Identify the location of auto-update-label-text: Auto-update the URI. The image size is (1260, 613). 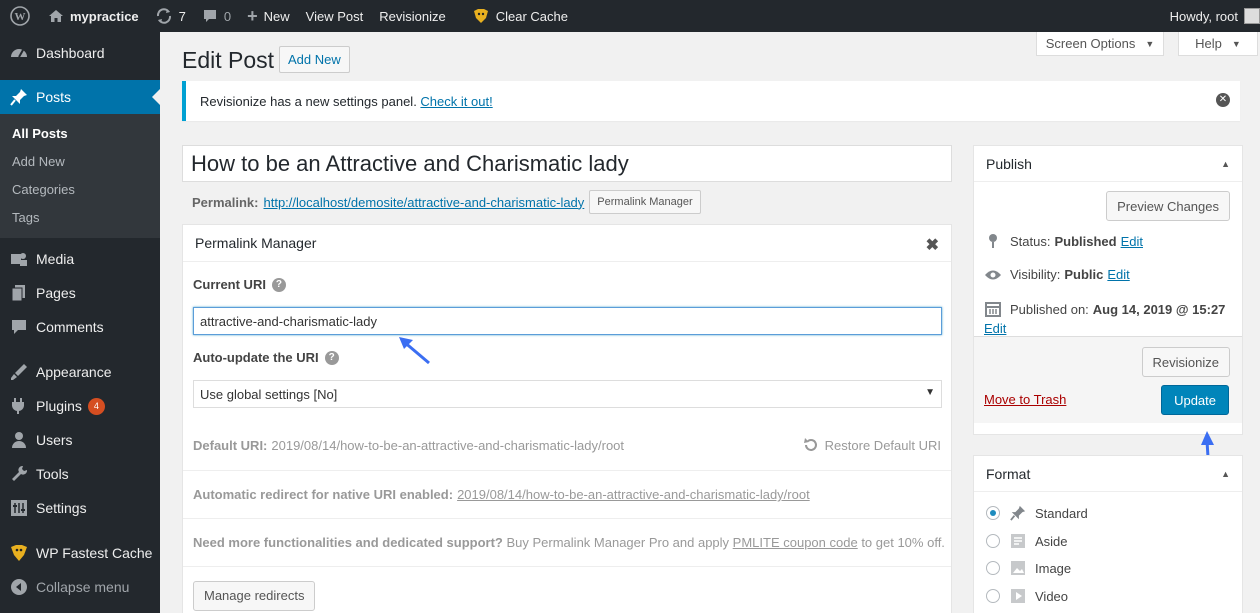
(256, 357).